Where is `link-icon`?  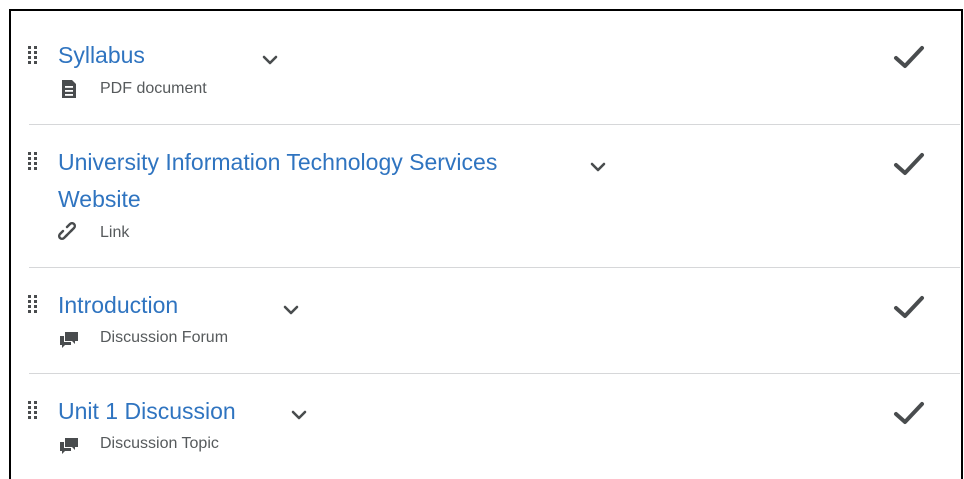 link-icon is located at coordinates (67, 231).